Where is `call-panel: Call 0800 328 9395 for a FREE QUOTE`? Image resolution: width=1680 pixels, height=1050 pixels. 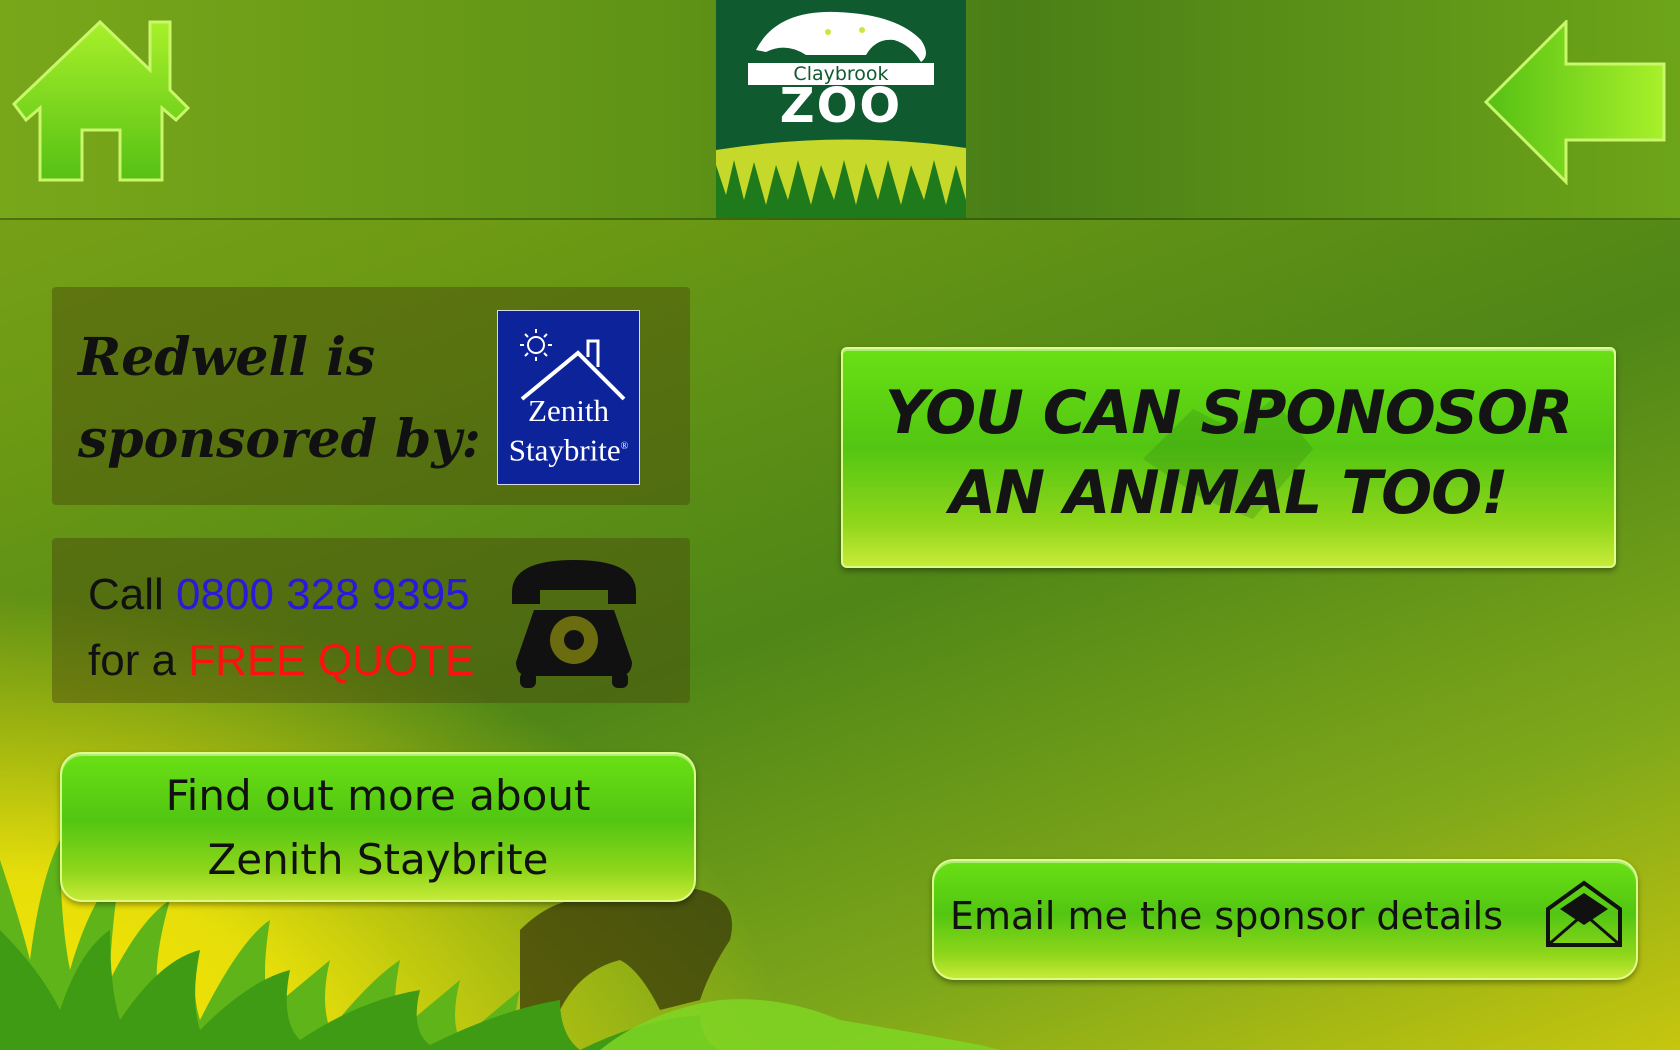
call-panel: Call 0800 328 9395 for a FREE QUOTE is located at coordinates (371, 620).